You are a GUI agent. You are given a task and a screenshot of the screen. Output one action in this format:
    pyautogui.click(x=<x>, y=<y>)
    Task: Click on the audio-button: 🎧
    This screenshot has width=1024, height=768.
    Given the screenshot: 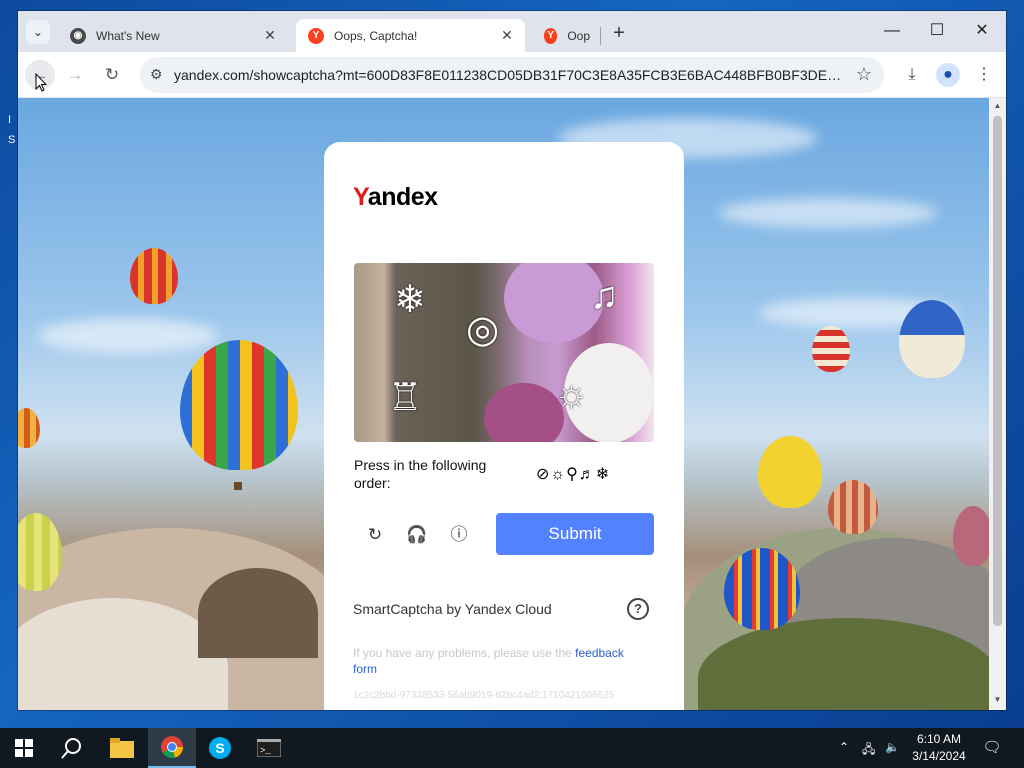 What is the action you would take?
    pyautogui.click(x=417, y=535)
    